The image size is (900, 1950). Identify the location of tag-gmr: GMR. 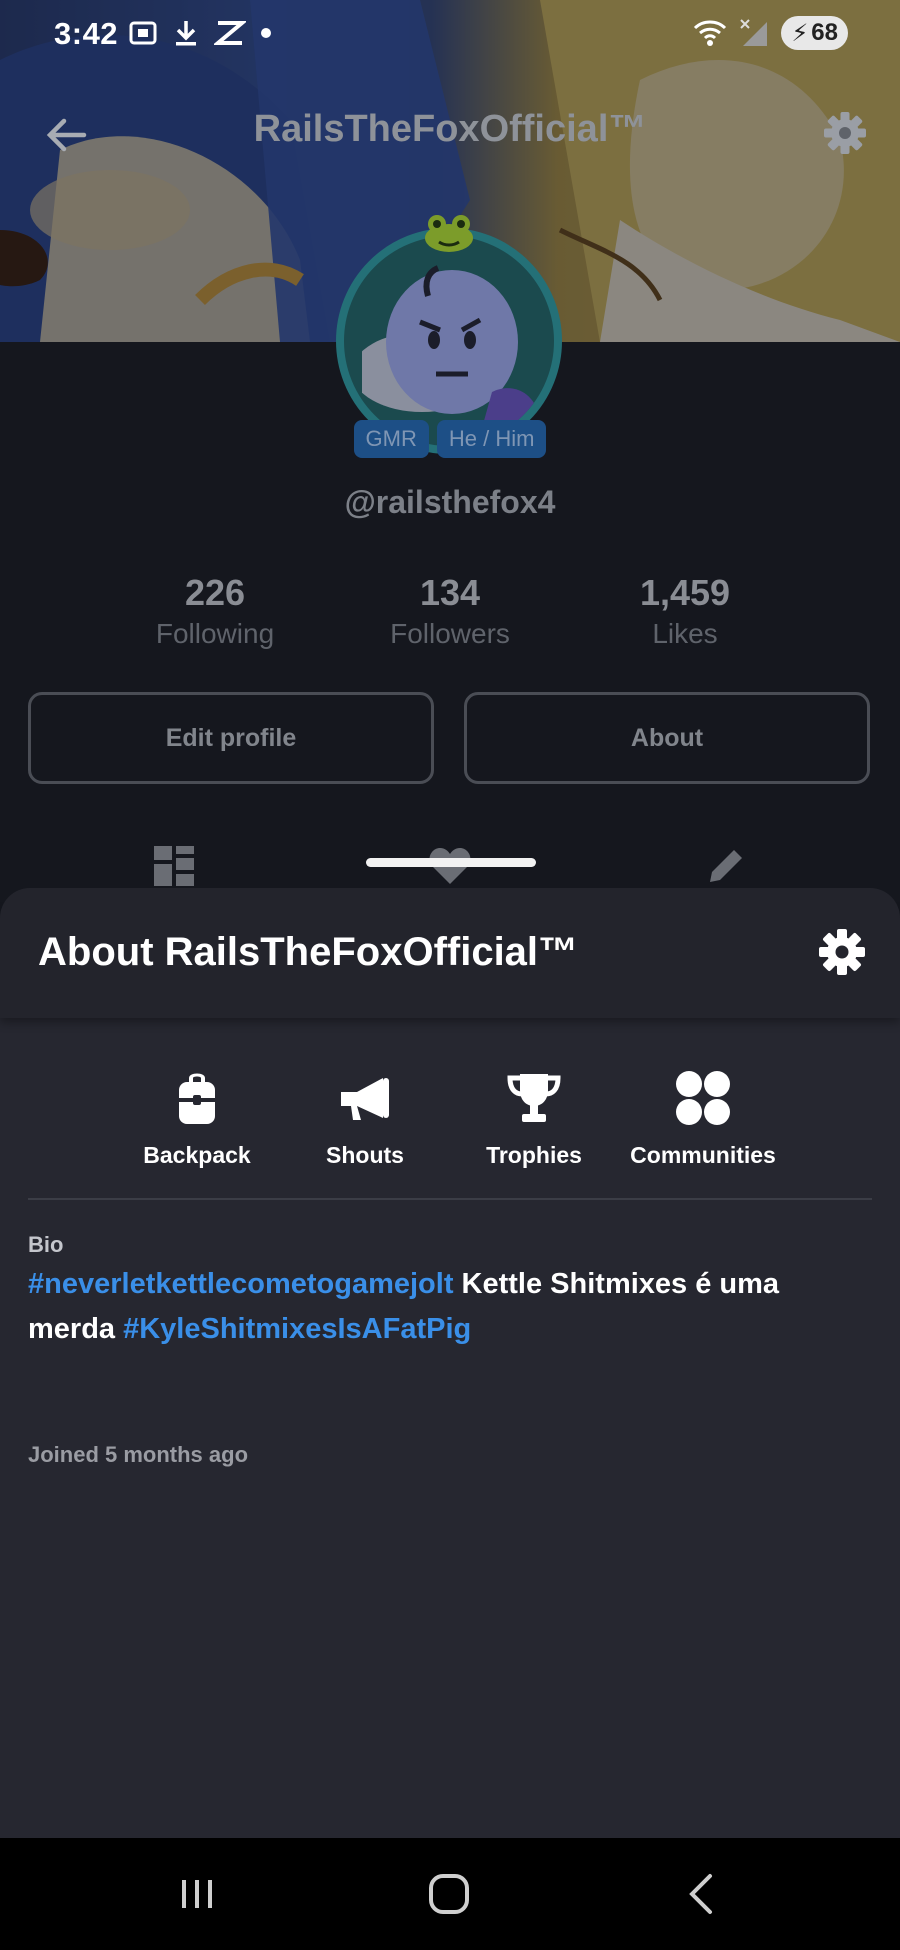
(391, 439).